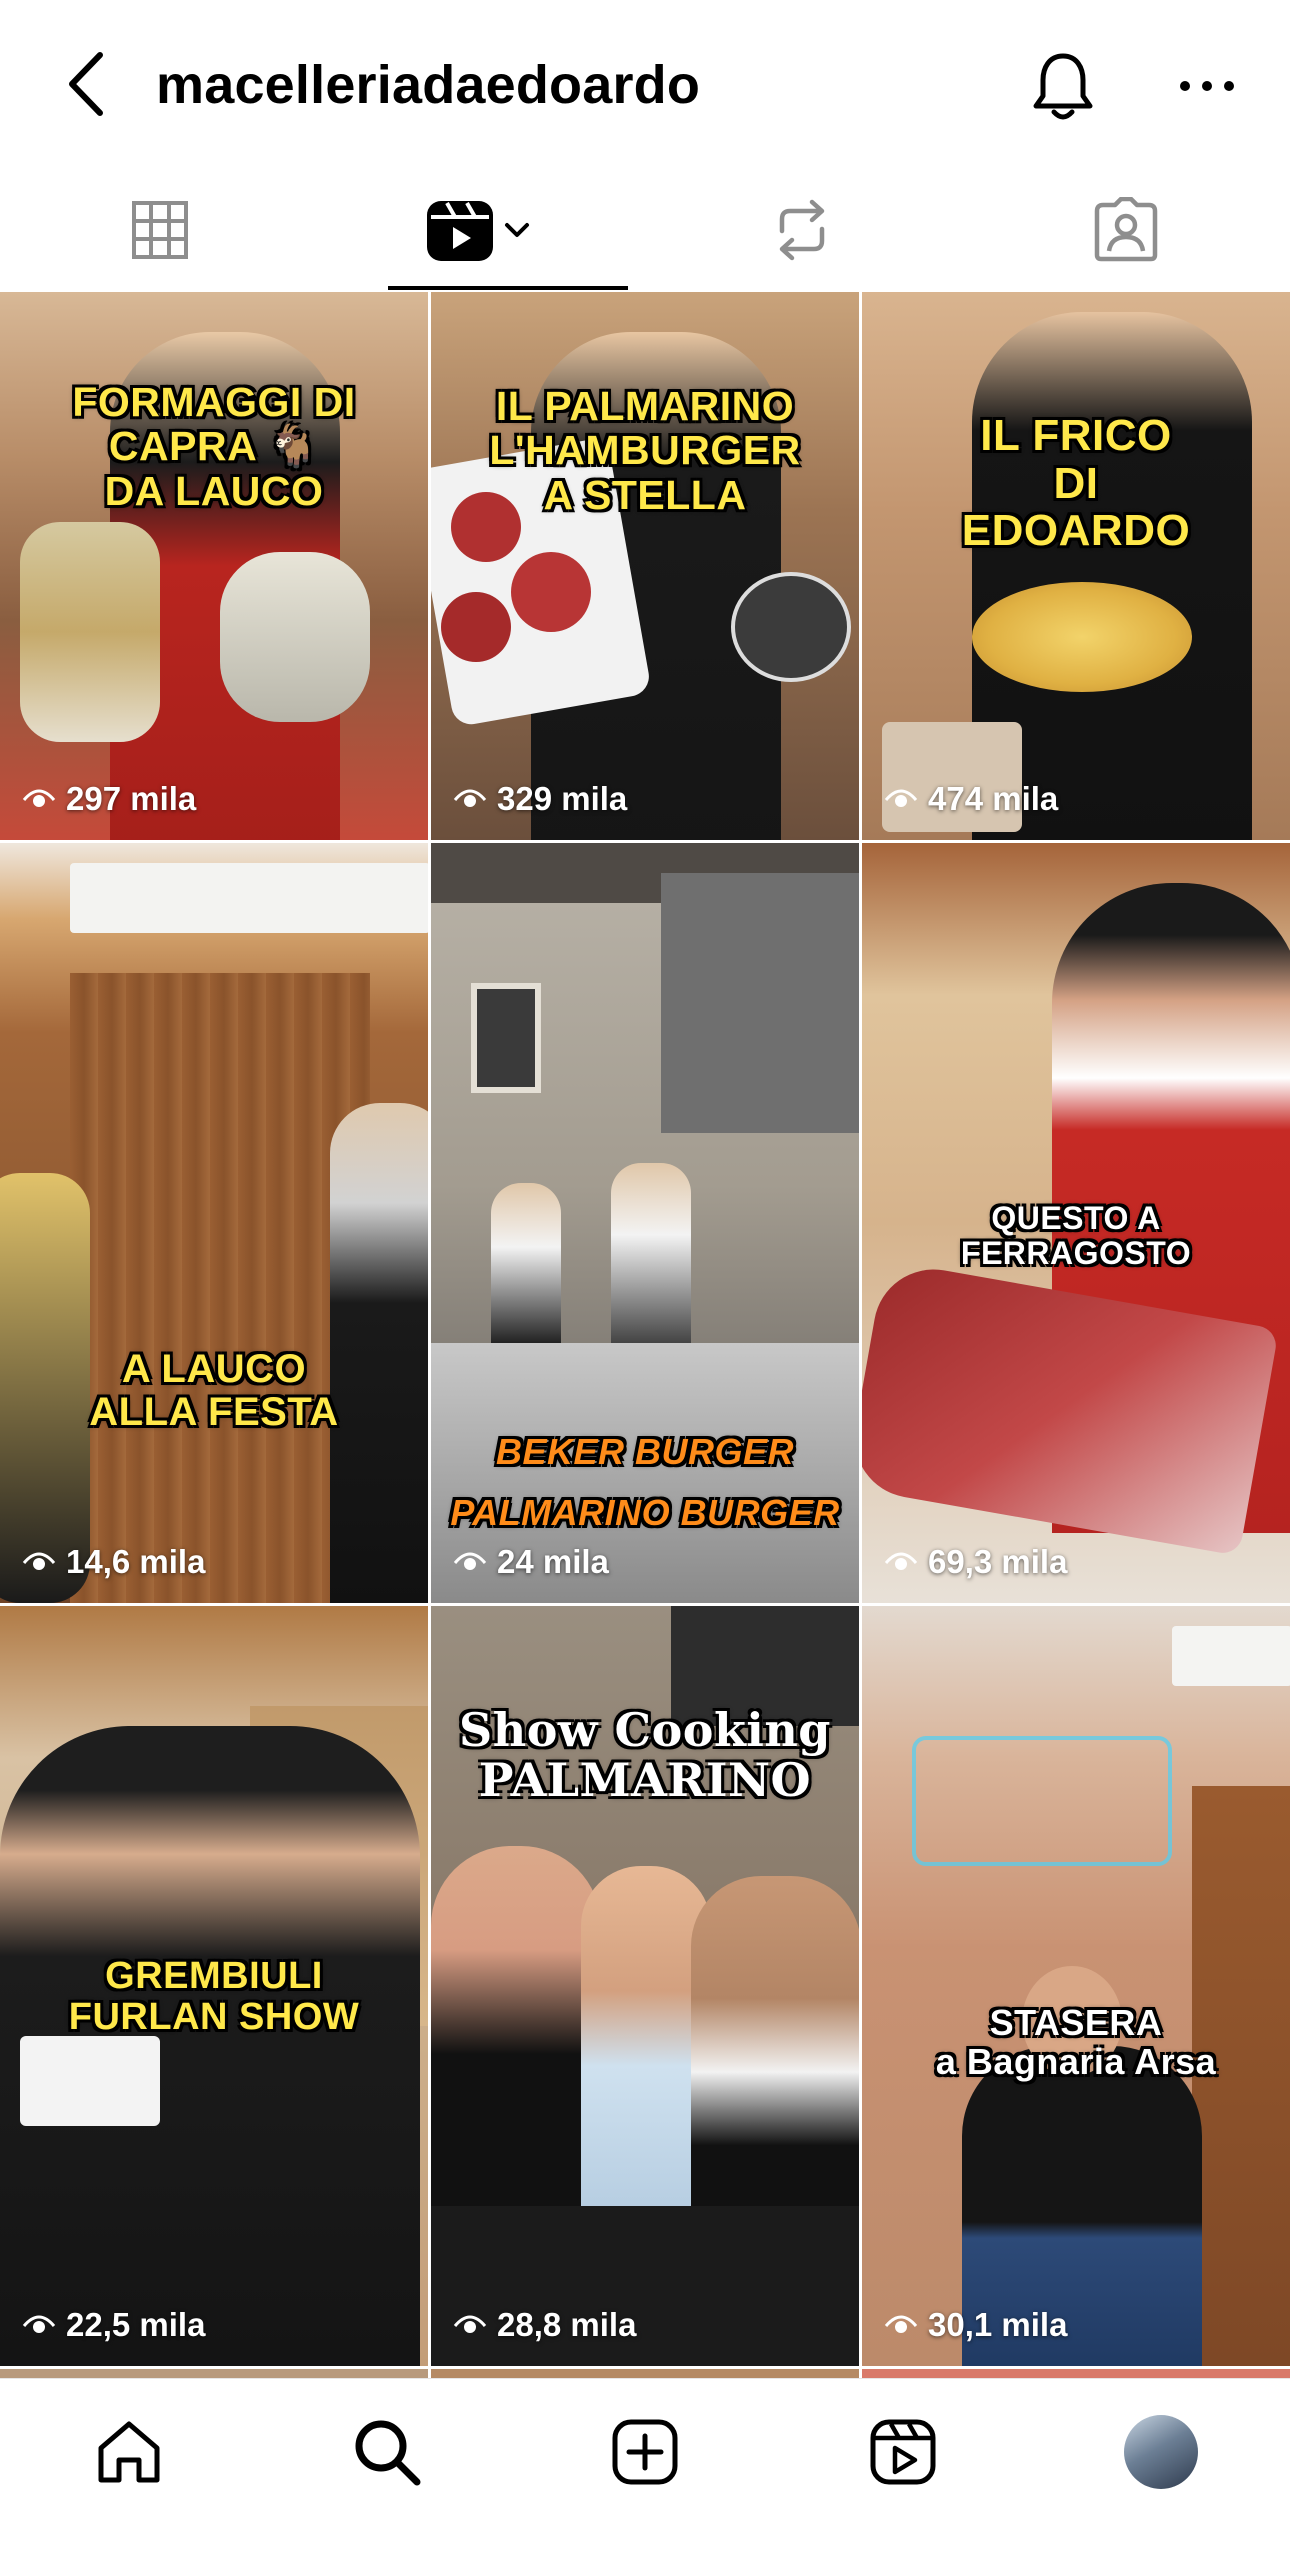 The height and width of the screenshot is (2574, 1290). I want to click on reel-thumbnail: Show Cooking PALMARINO 28,8 mila, so click(645, 1986).